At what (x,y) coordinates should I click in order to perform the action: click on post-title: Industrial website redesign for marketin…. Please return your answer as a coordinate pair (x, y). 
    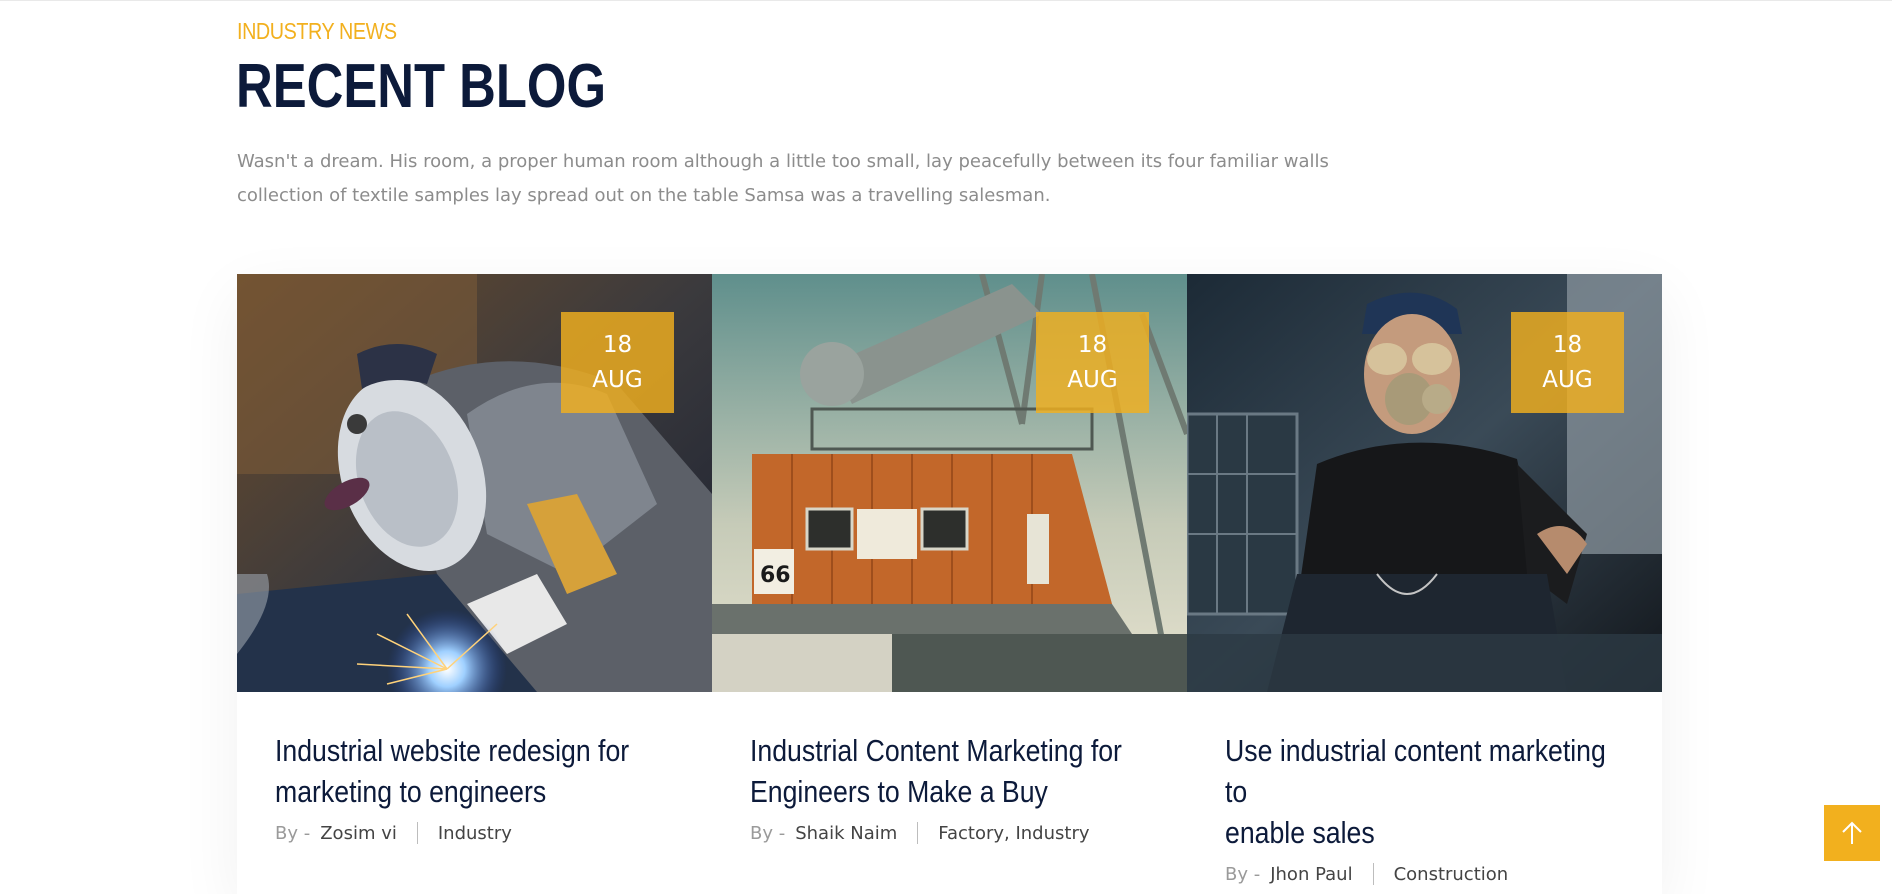
    Looking at the image, I should click on (473, 771).